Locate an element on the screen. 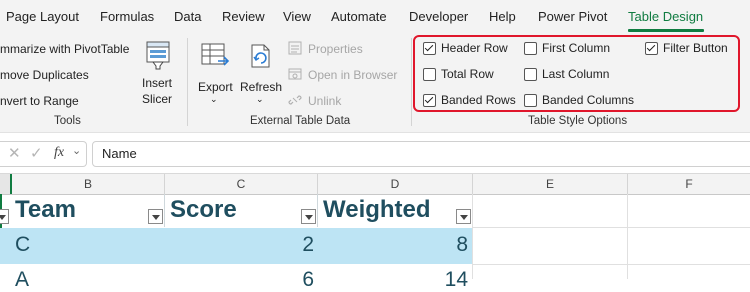 The image size is (750, 292). export-icon is located at coordinates (215, 54).